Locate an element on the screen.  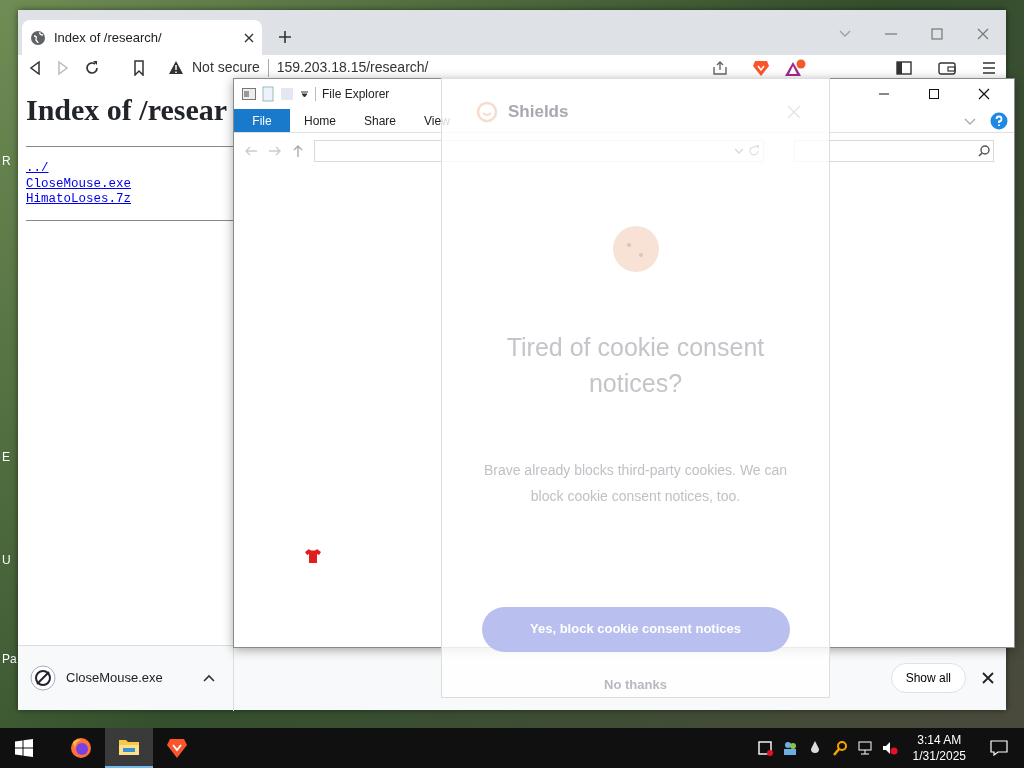
page-heading: Index of /resear is located at coordinates (127, 110).